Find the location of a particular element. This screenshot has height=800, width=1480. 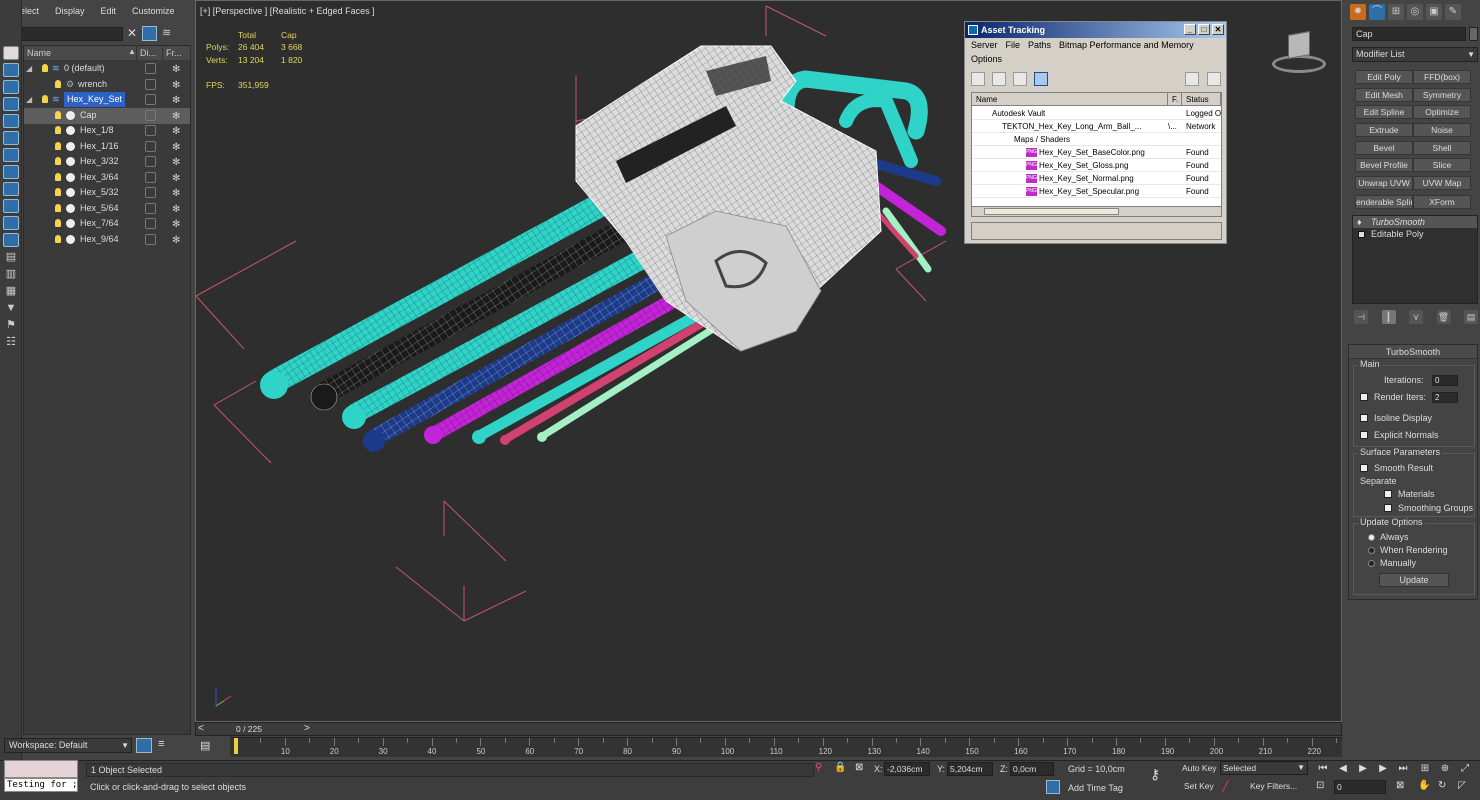

maxscript-listener-top is located at coordinates (41, 769).